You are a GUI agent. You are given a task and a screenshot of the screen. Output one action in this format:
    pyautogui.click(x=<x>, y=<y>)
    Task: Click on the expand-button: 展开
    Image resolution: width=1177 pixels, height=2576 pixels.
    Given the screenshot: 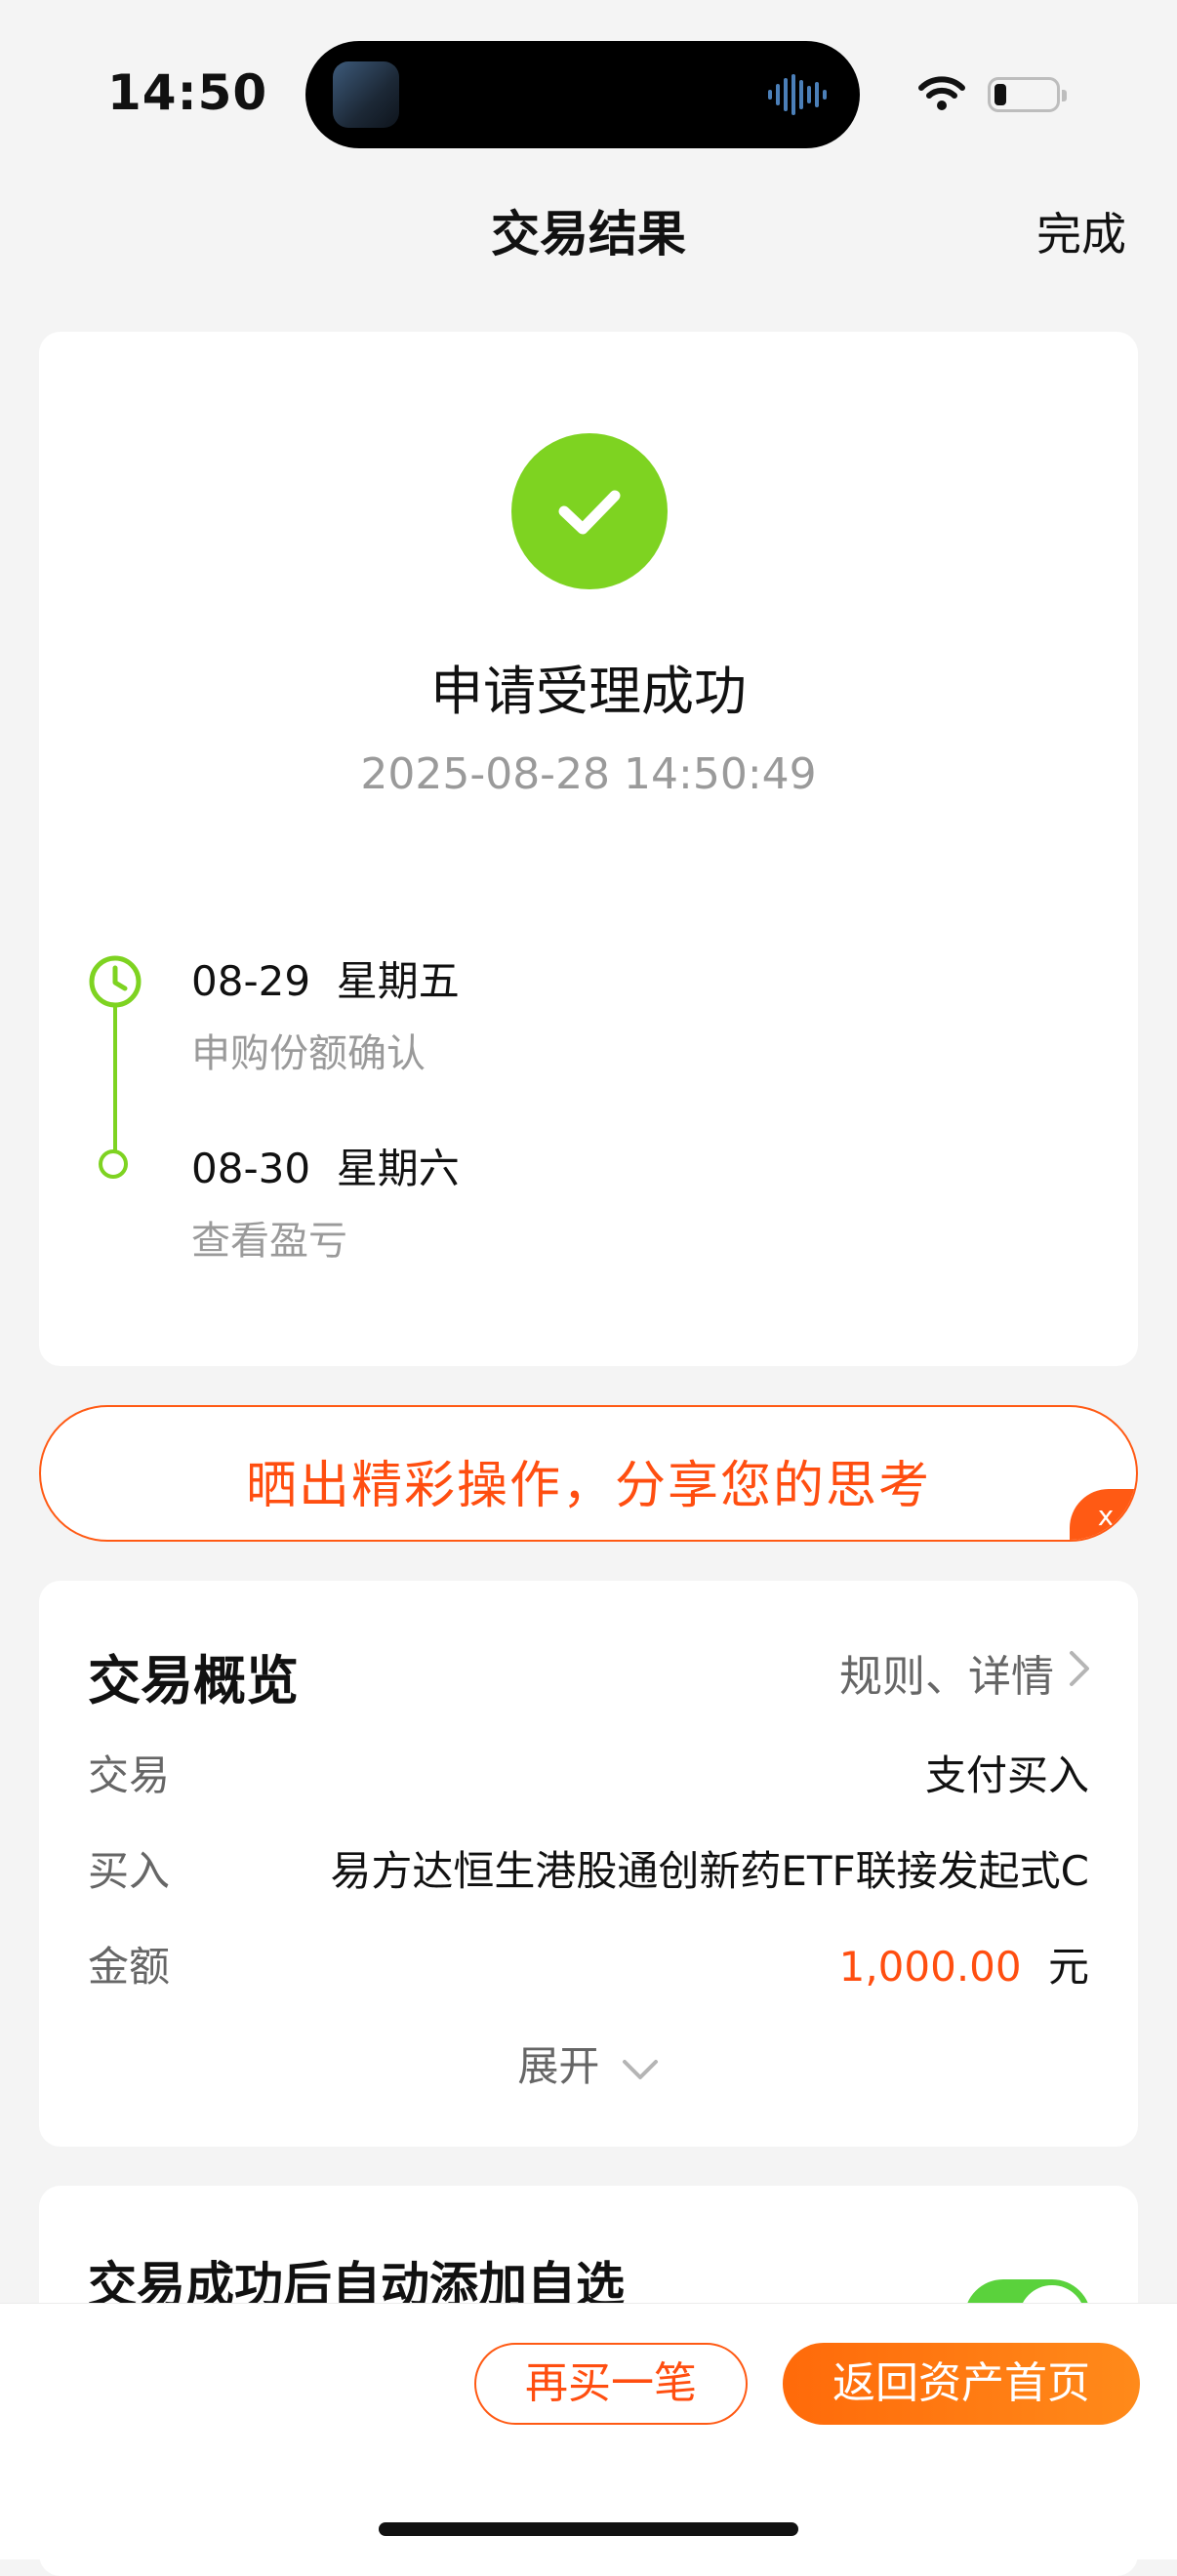 What is the action you would take?
    pyautogui.click(x=588, y=2063)
    